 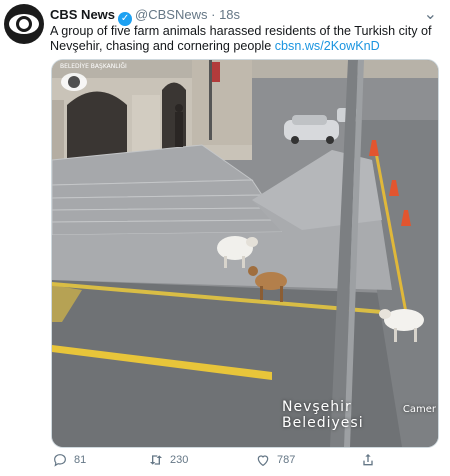 I want to click on building-sign: BELEDİYE BAŞKANLIĞI, so click(x=93, y=66).